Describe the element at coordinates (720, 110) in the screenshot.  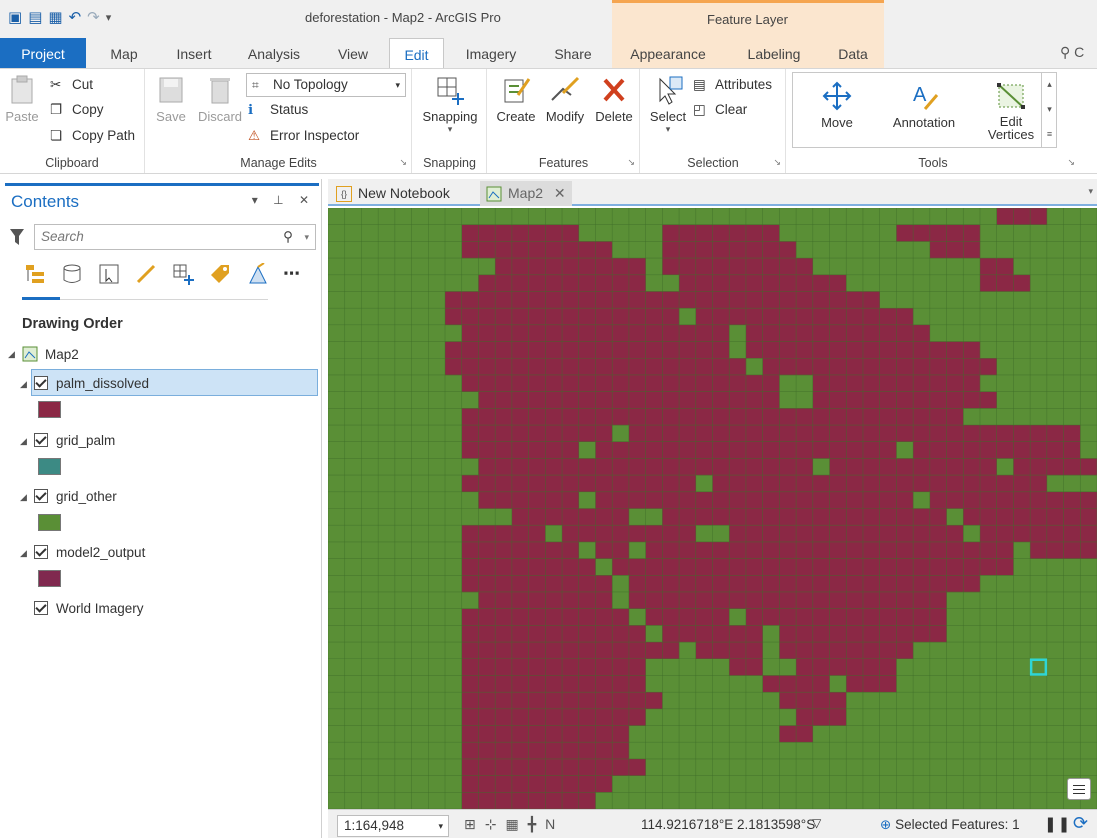
I see `clear-selection-button: ◰ Clear` at that location.